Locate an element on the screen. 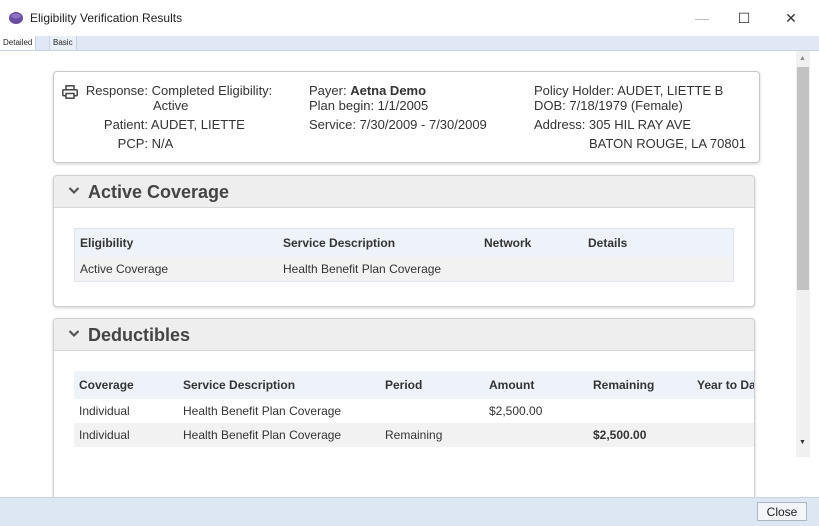 The image size is (819, 526). title-bar: Eligibility Verification Results — ☐ ✕ is located at coordinates (409, 18).